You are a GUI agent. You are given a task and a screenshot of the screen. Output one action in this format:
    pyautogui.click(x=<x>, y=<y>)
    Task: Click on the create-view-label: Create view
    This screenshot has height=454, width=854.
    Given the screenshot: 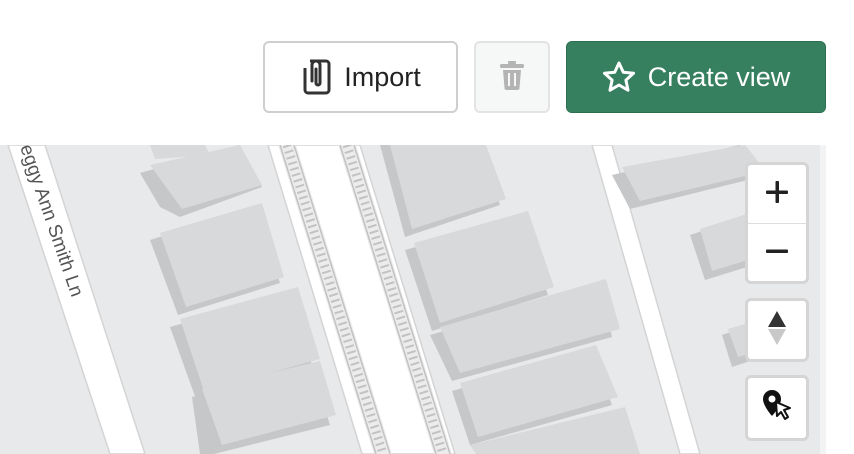 What is the action you would take?
    pyautogui.click(x=719, y=76)
    